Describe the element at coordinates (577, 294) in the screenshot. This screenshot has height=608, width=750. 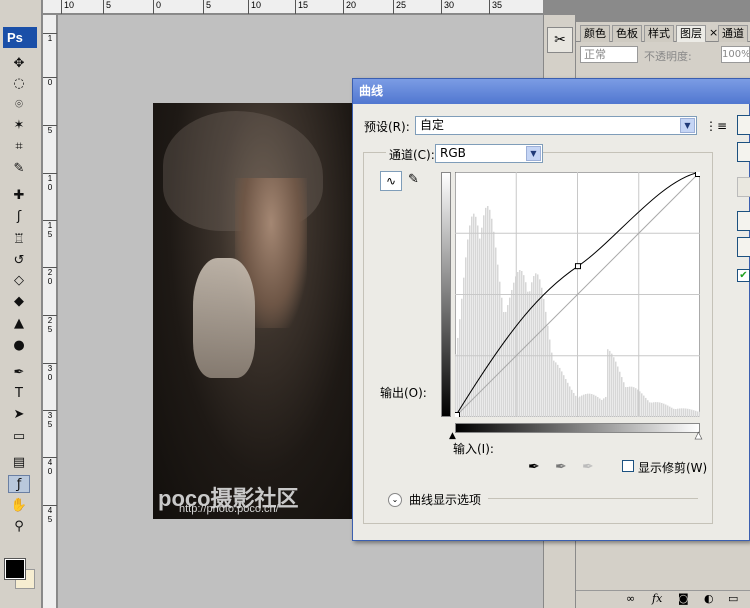
I see `curves-graph` at that location.